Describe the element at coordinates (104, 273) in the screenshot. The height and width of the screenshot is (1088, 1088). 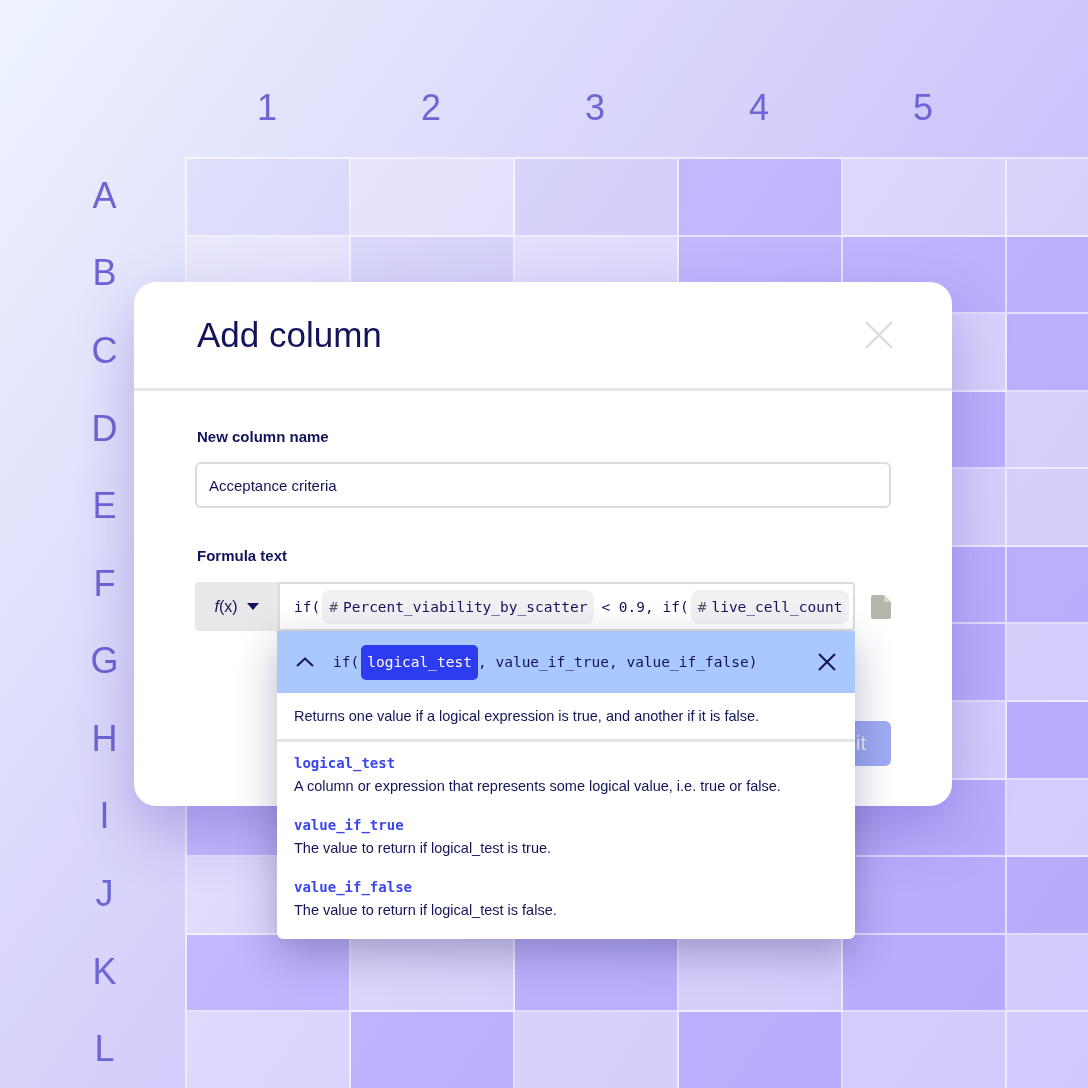
I see `row-label: B` at that location.